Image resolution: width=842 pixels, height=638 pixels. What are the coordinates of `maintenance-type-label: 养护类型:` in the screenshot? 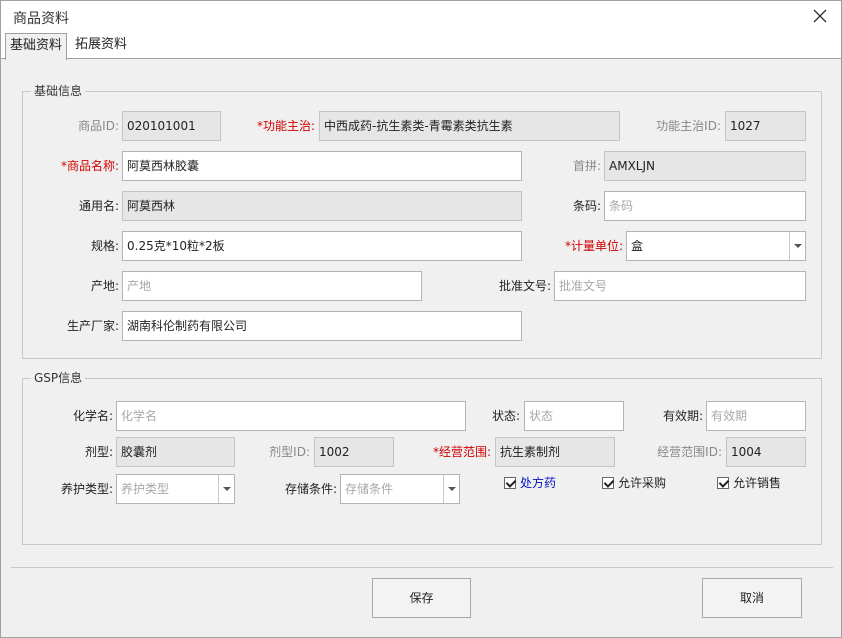 It's located at (86, 489).